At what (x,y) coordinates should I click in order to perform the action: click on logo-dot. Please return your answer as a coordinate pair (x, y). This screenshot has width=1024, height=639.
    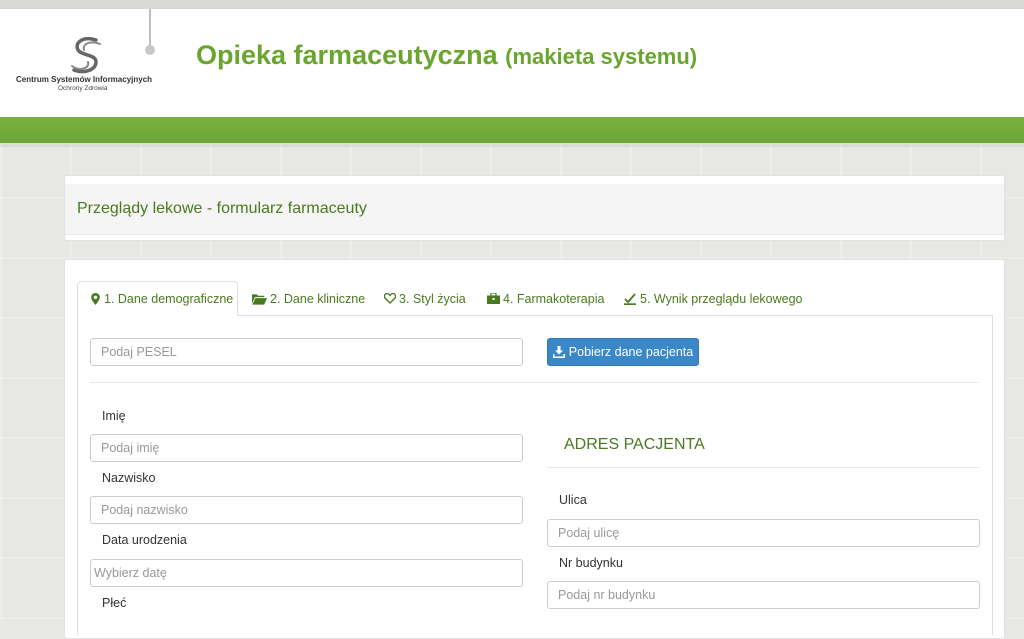
    Looking at the image, I should click on (150, 50).